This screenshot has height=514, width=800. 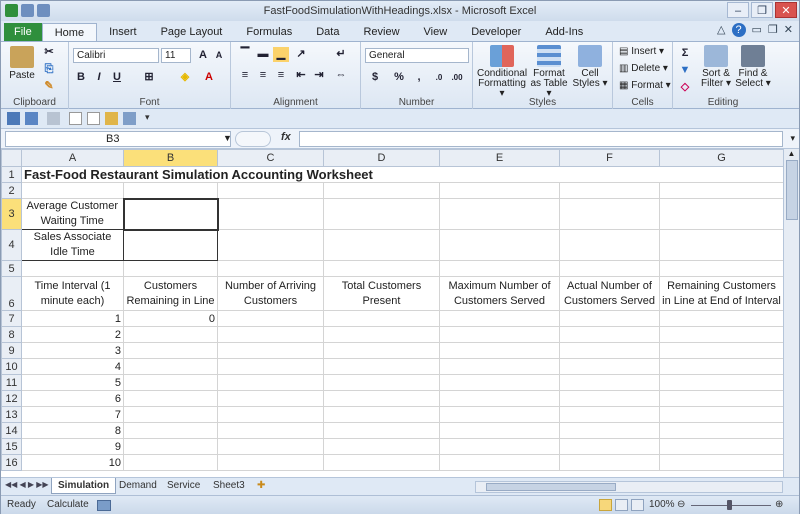 I want to click on idle-time-label: Sales Associate Idle Time, so click(x=72, y=245).